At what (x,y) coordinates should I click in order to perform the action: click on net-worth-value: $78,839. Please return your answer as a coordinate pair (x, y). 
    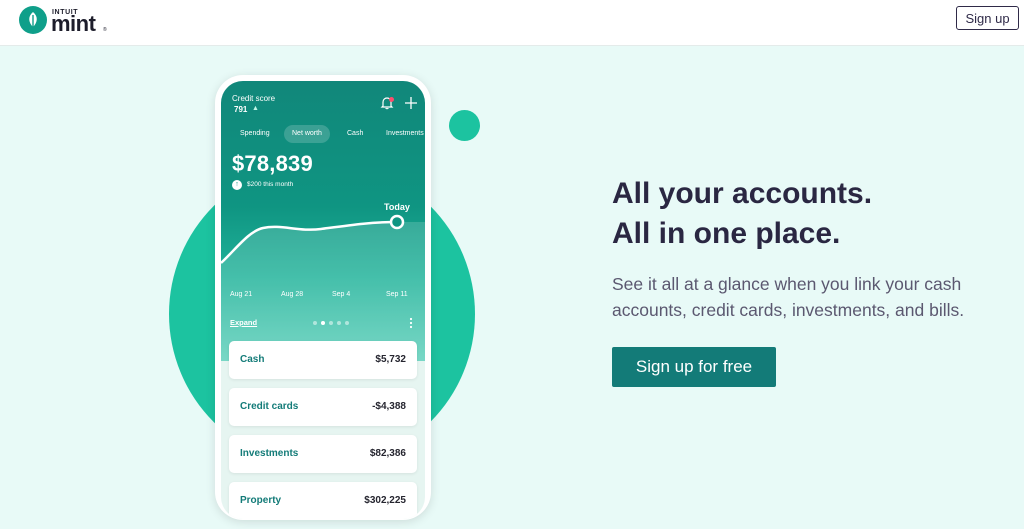
    Looking at the image, I should click on (272, 163).